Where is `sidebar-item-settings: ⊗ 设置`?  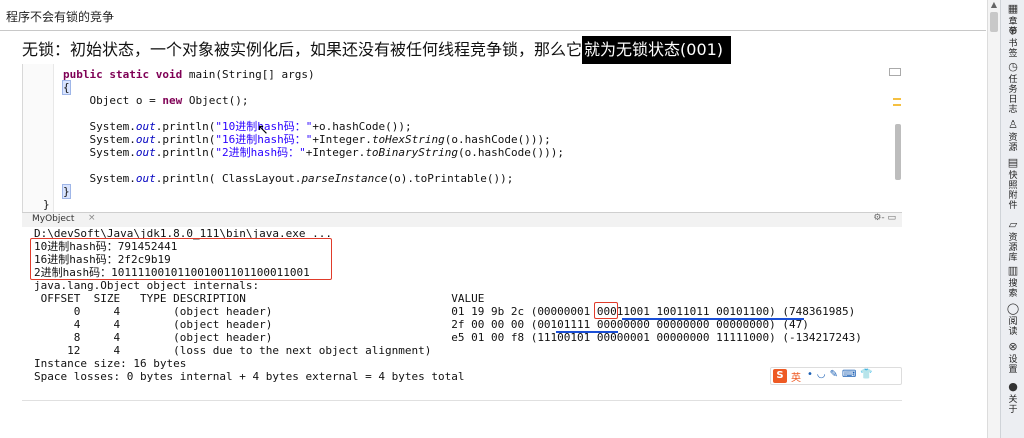 sidebar-item-settings: ⊗ 设置 is located at coordinates (1012, 357).